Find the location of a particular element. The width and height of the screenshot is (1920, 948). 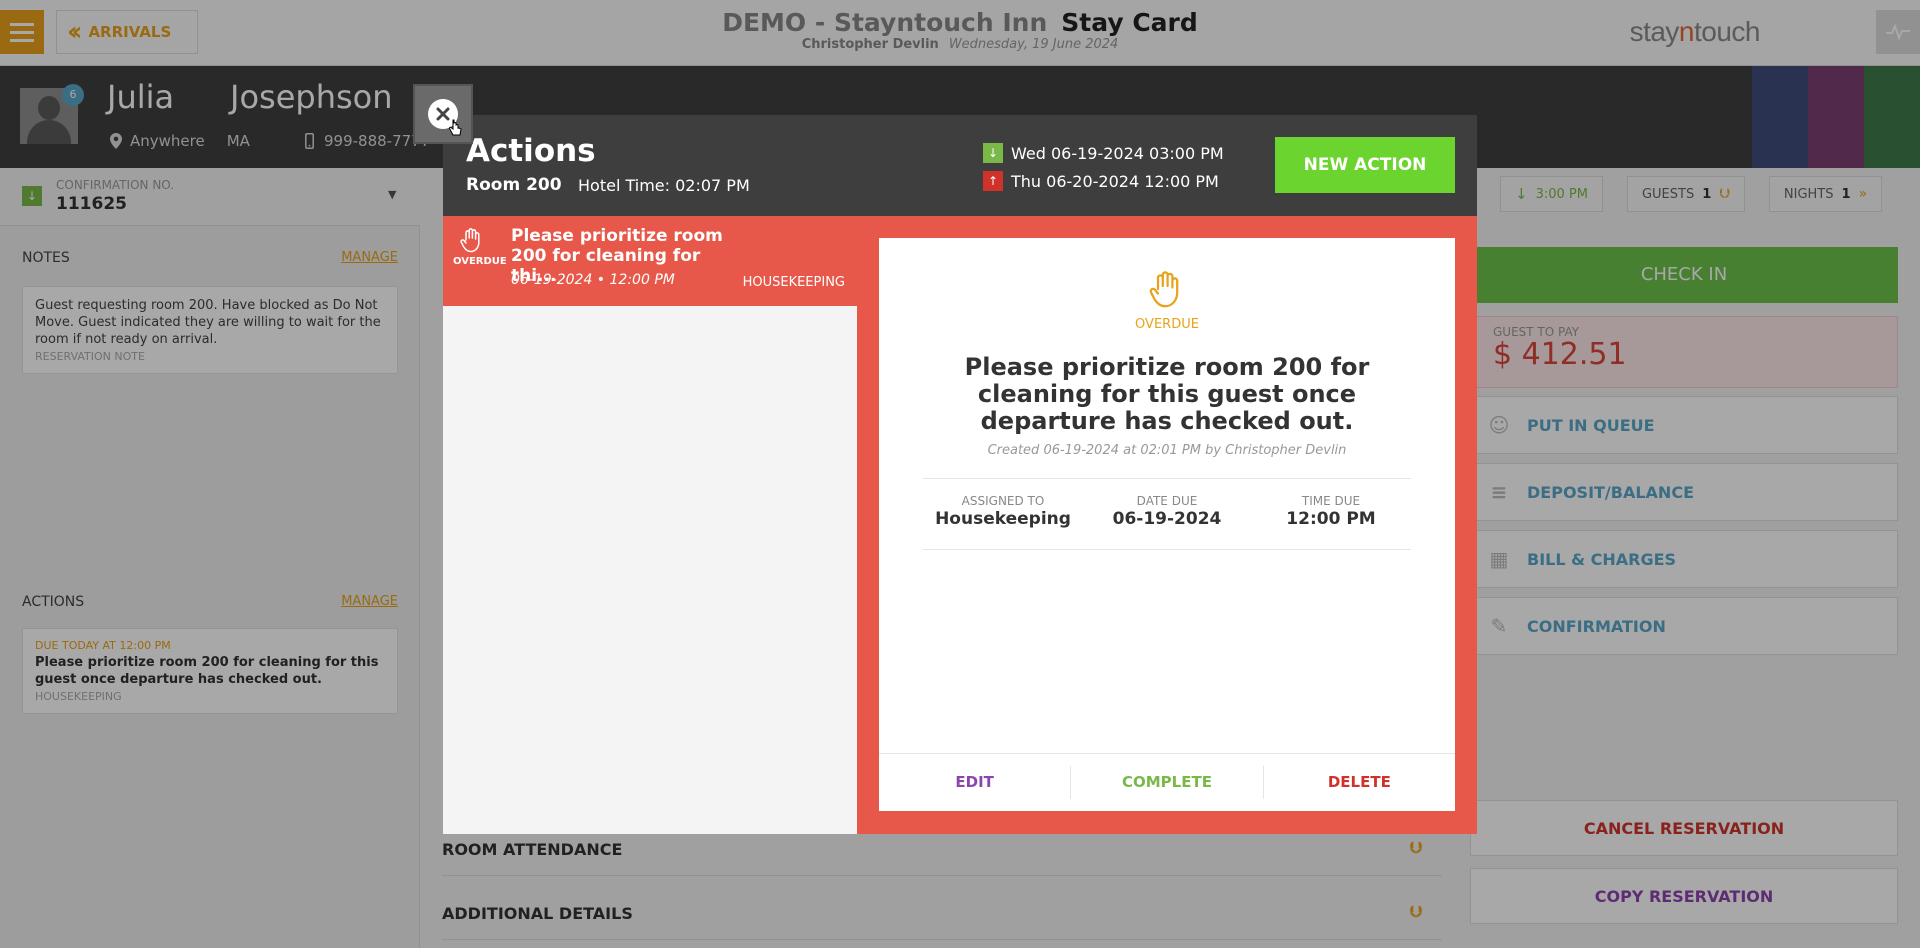

time-due: TIME DUE 12:00 PM is located at coordinates (1331, 511).